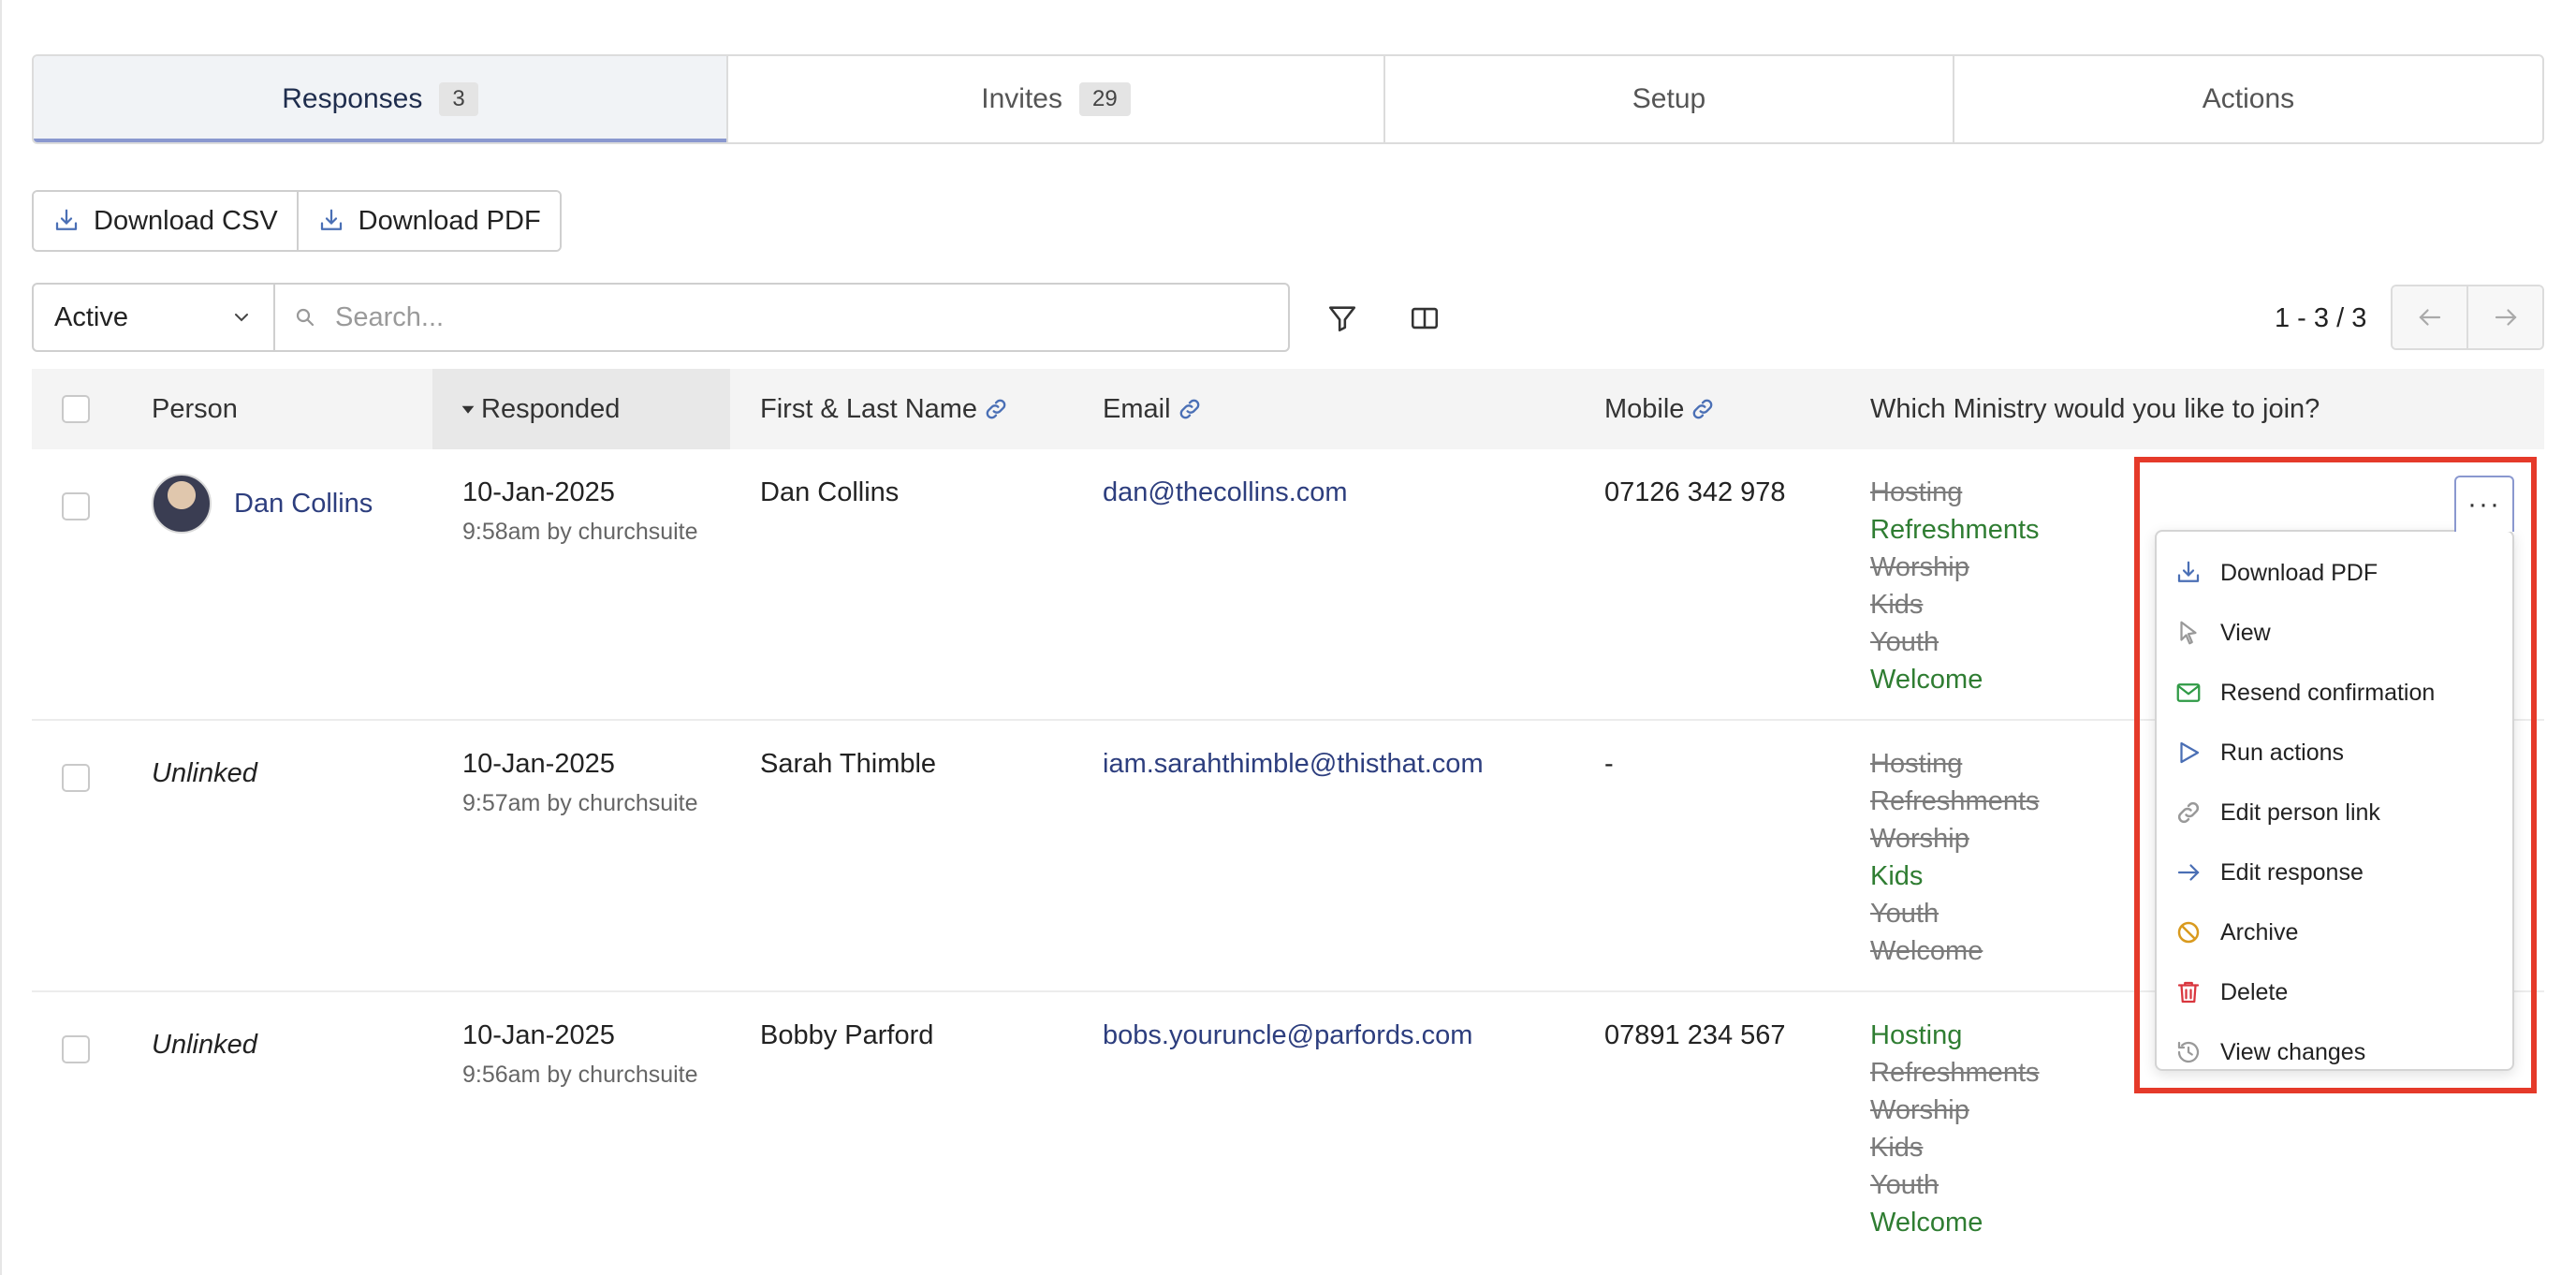  I want to click on menu-item-label: Run actions, so click(2282, 752).